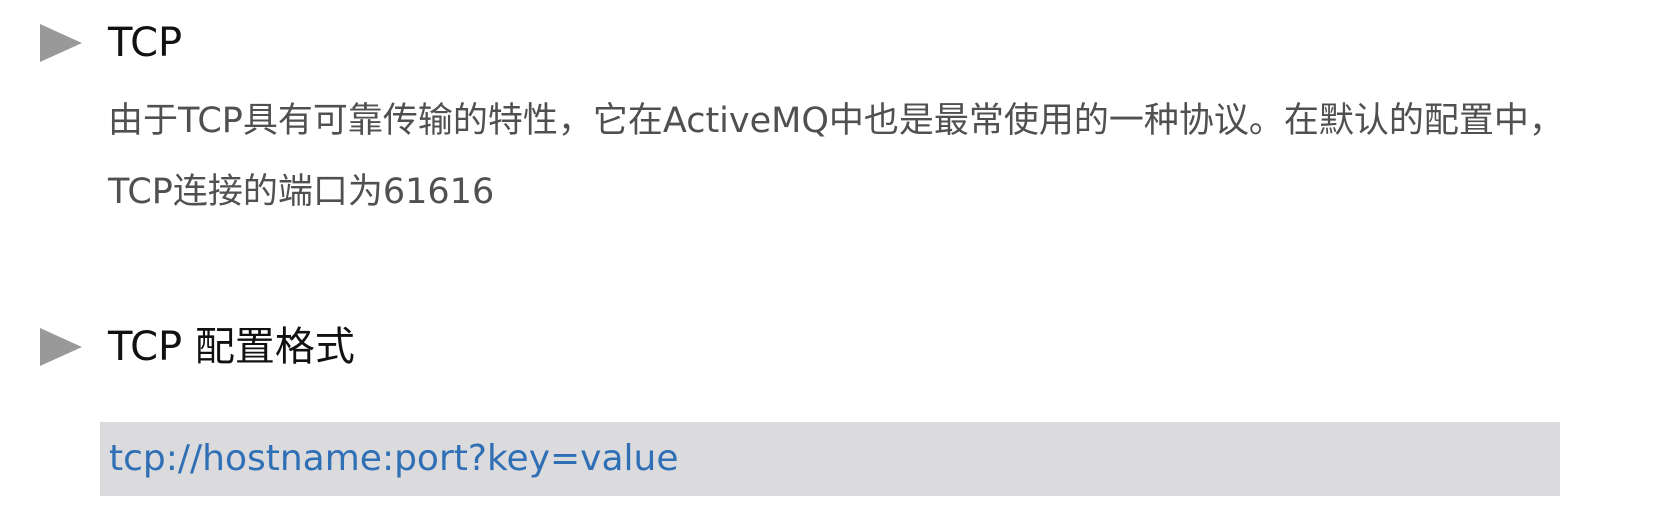 Image resolution: width=1655 pixels, height=520 pixels. Describe the element at coordinates (394, 458) in the screenshot. I see `code-snippet: tcp://hostname:port?key=value` at that location.